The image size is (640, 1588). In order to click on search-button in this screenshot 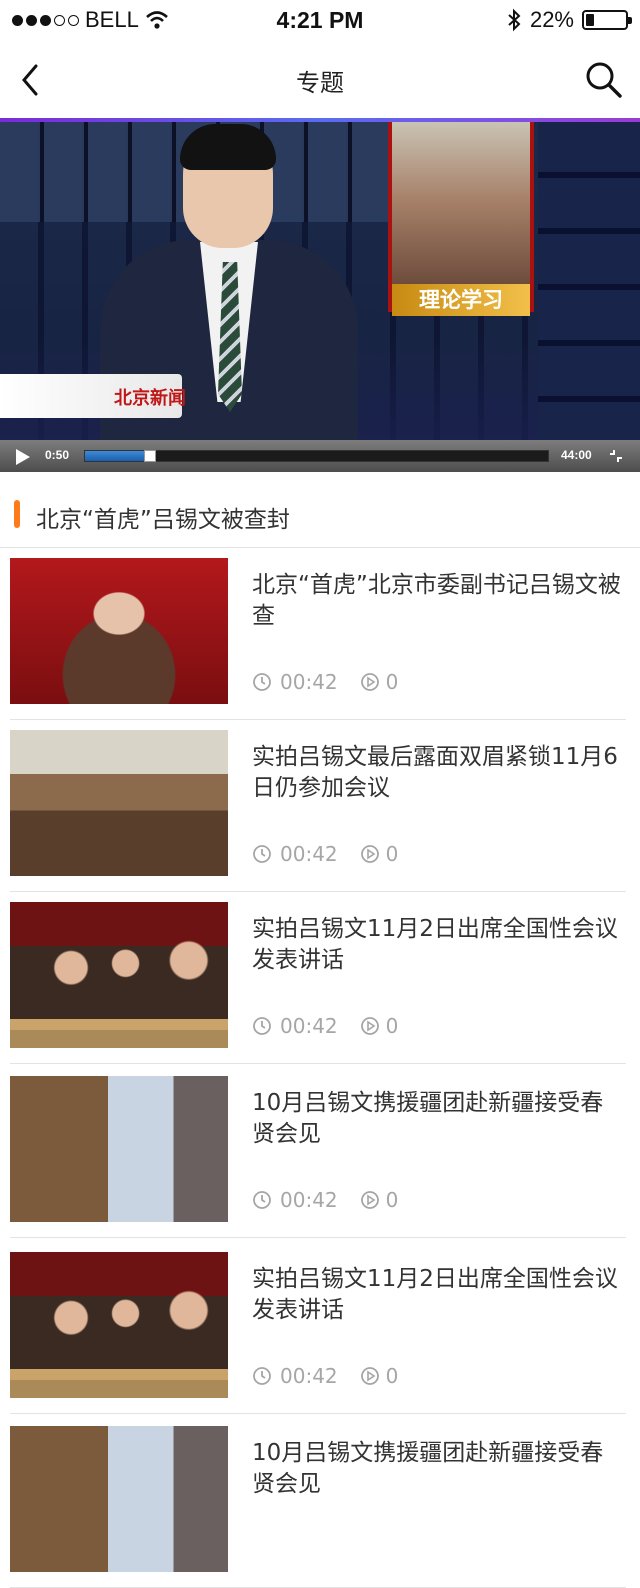, I will do `click(604, 80)`.